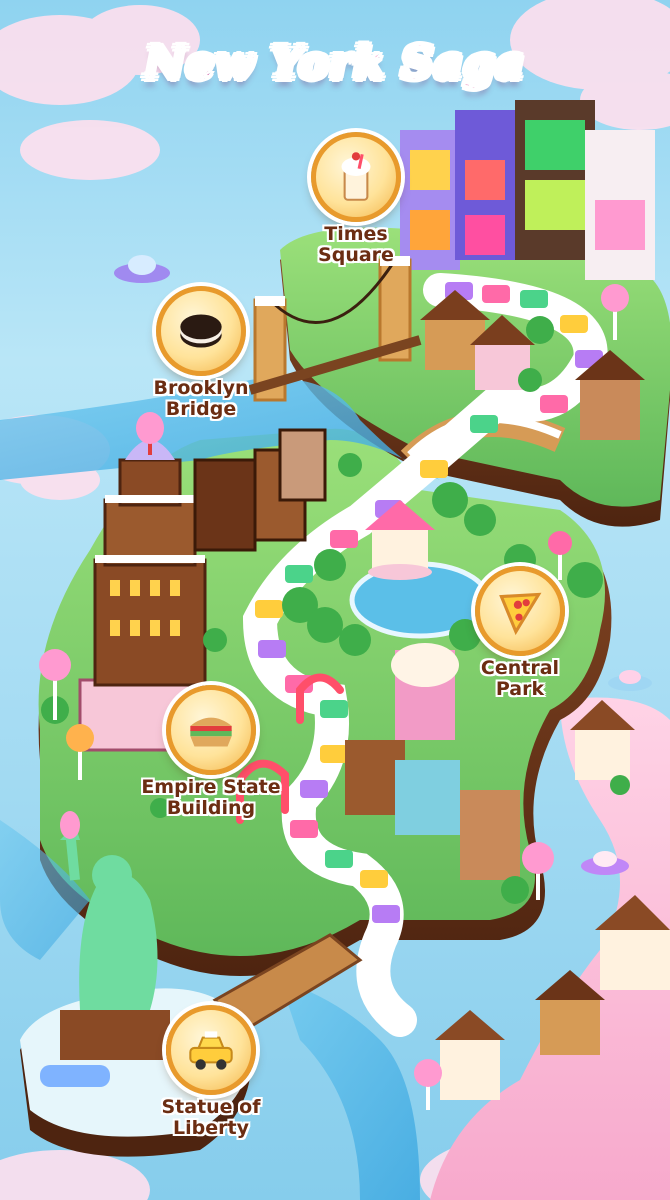 The image size is (670, 1200). I want to click on location-empire-state-building: Empire State Building, so click(211, 752).